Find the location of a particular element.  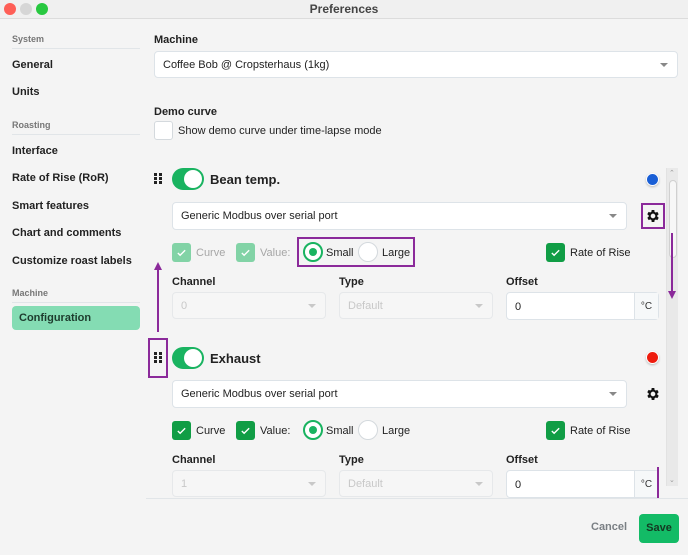

sidebar-item-interface: Interface is located at coordinates (35, 151).